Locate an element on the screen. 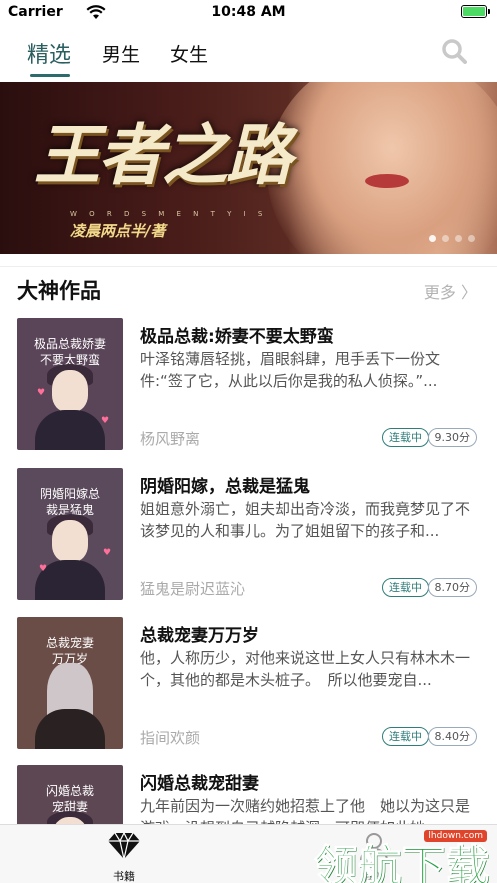 The height and width of the screenshot is (883, 497). battery-icon is located at coordinates (475, 11).